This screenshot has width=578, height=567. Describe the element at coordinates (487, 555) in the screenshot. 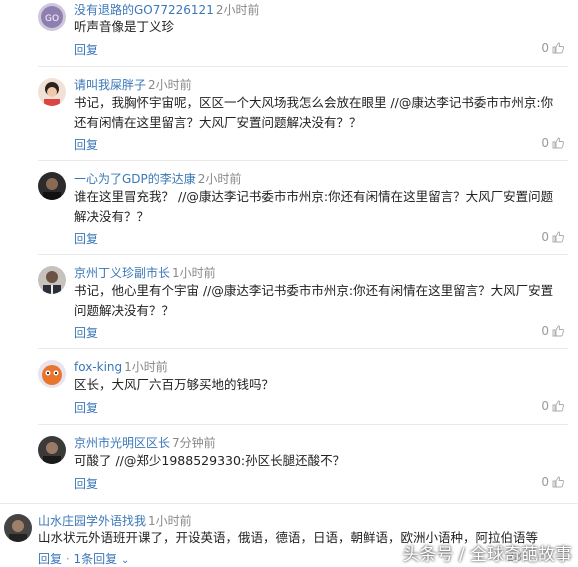

I see `watermark: 头条号 / 全球奇葩故事` at that location.